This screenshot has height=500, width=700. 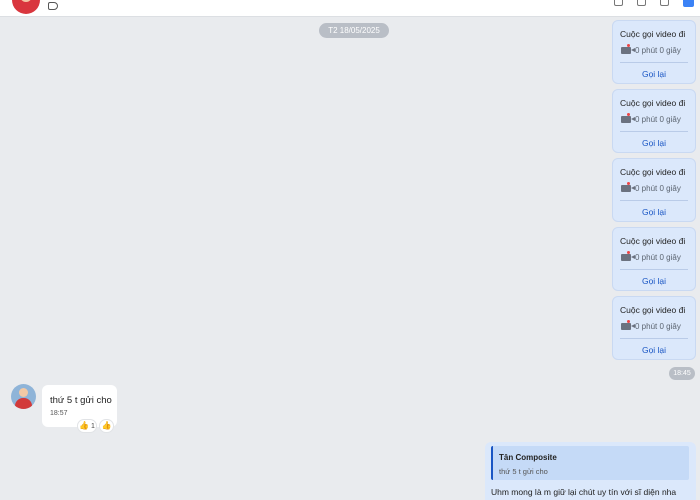 What do you see at coordinates (618, 3) in the screenshot?
I see `search-icon` at bounding box center [618, 3].